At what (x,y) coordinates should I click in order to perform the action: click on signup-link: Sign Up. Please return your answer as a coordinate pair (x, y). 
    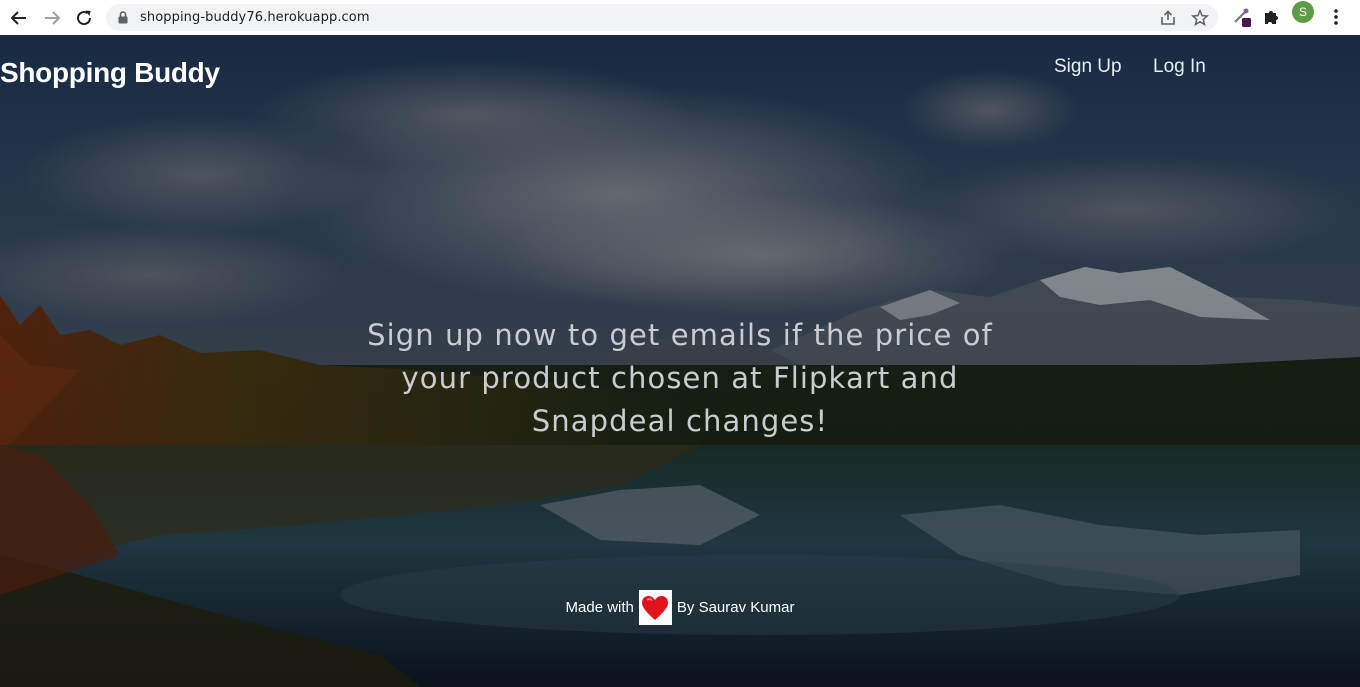
    Looking at the image, I should click on (1088, 67).